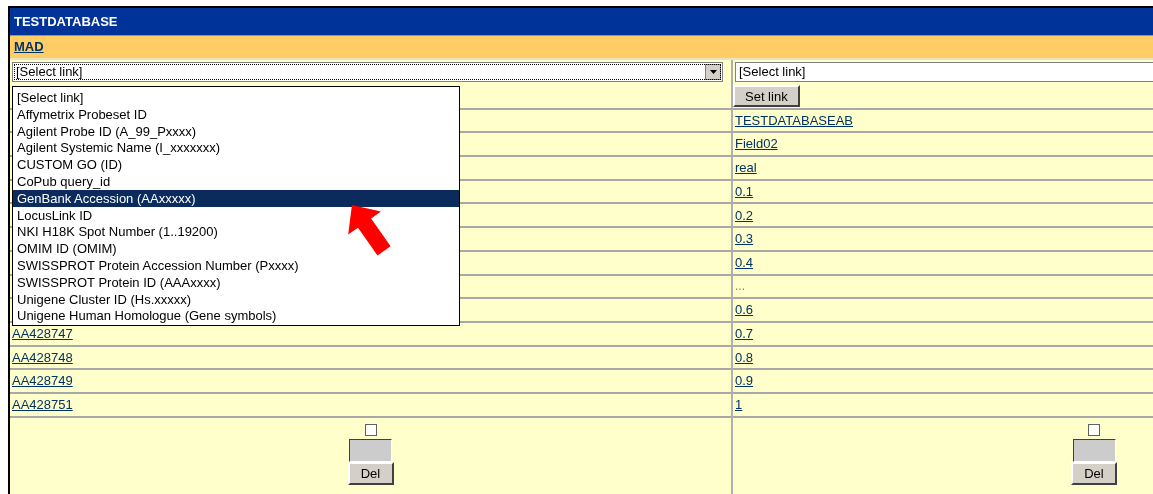 Image resolution: width=1153 pixels, height=494 pixels. Describe the element at coordinates (66, 21) in the screenshot. I see `page-title: TESTDATABASE` at that location.